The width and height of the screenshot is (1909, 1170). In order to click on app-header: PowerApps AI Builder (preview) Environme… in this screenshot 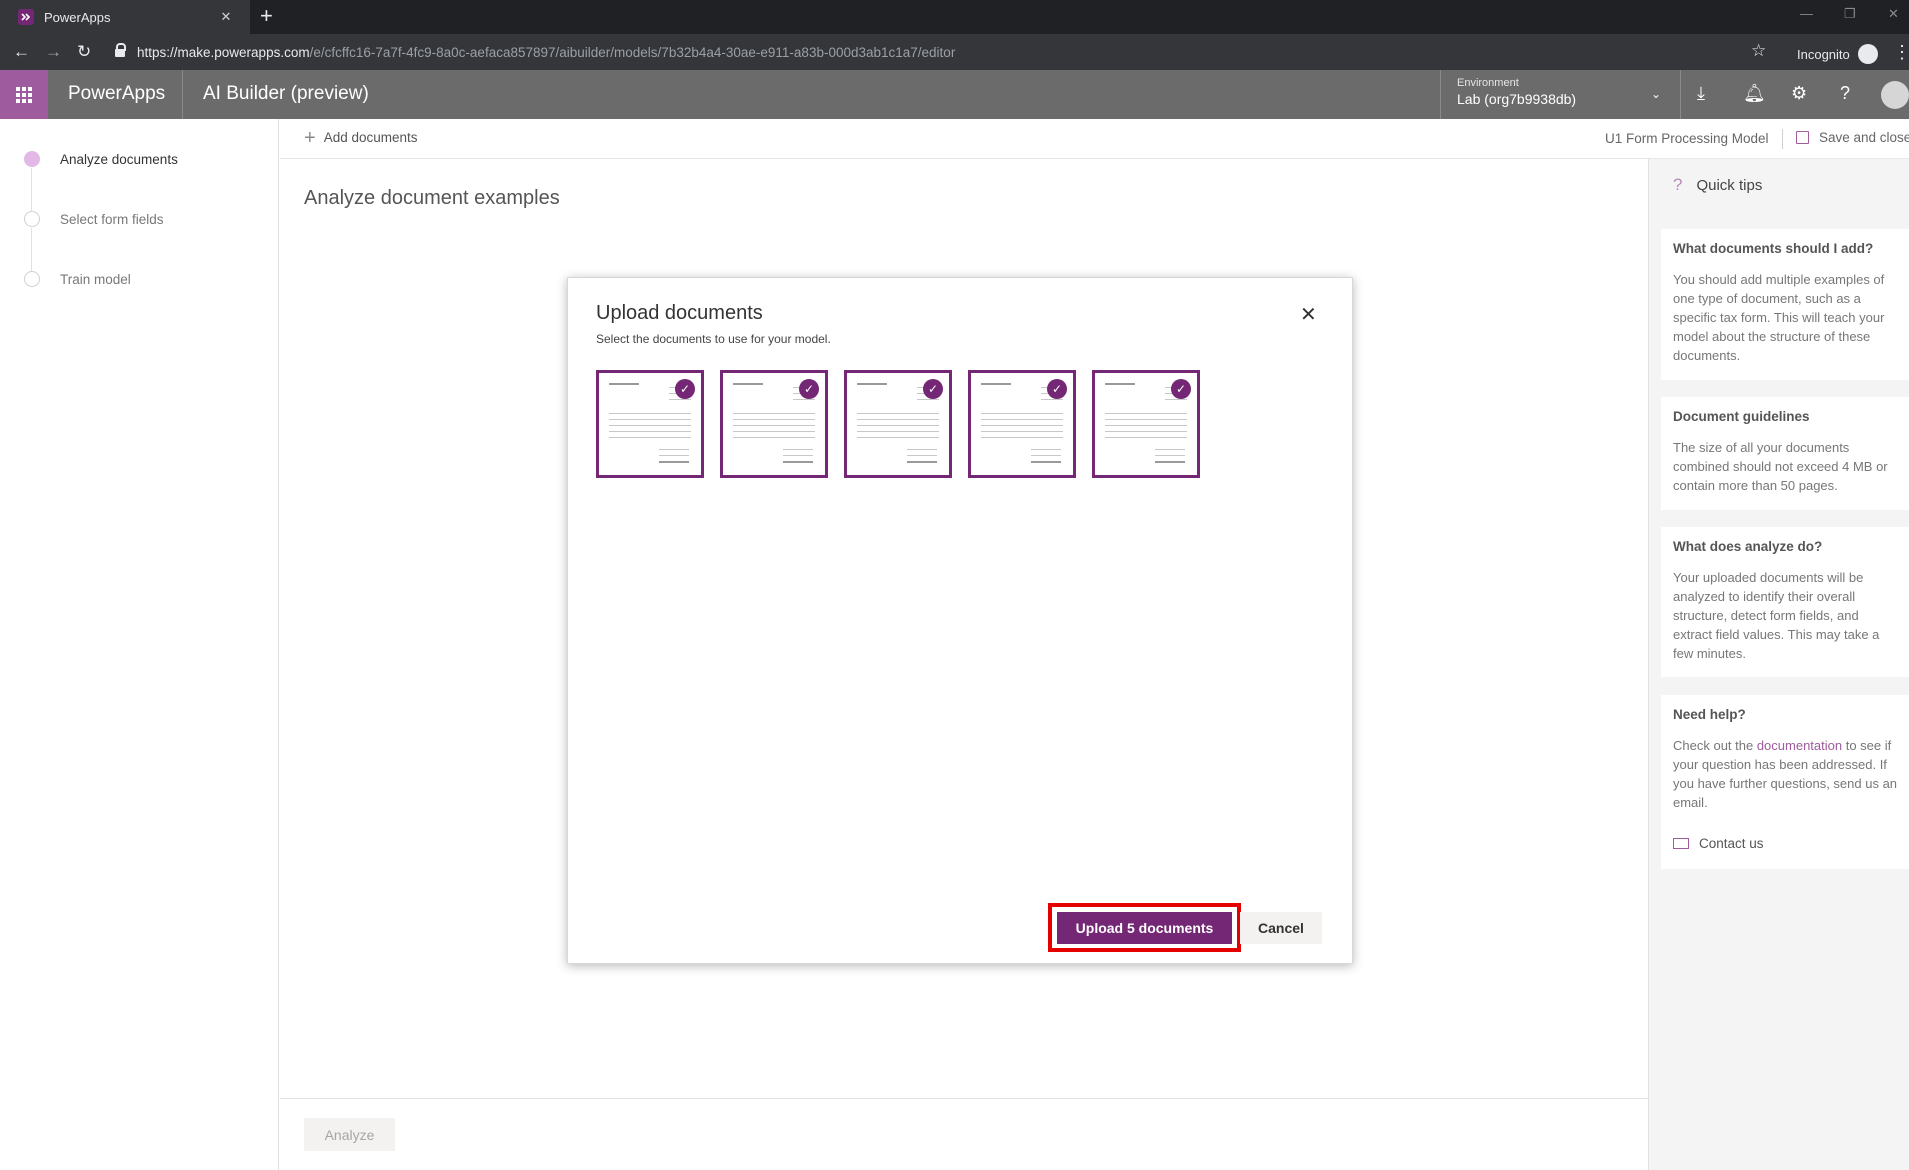, I will do `click(954, 94)`.